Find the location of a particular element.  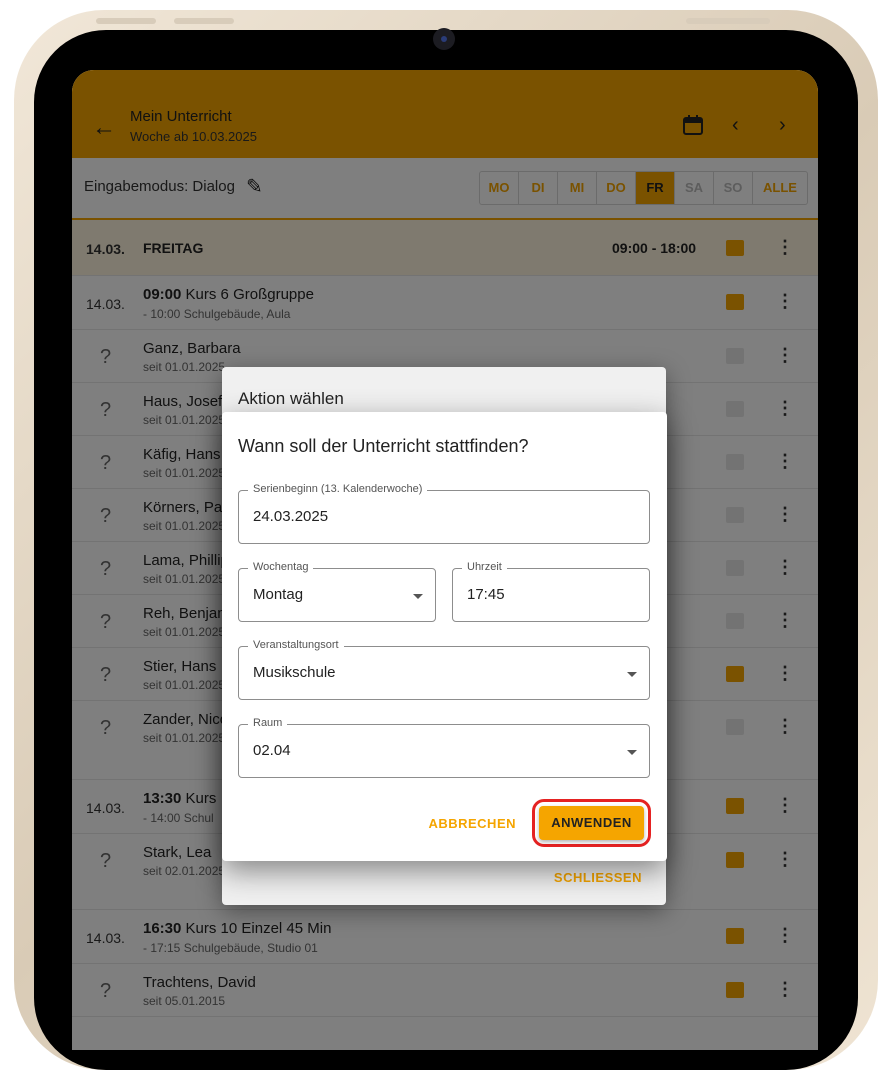

room-value: 02.04 is located at coordinates (272, 750).